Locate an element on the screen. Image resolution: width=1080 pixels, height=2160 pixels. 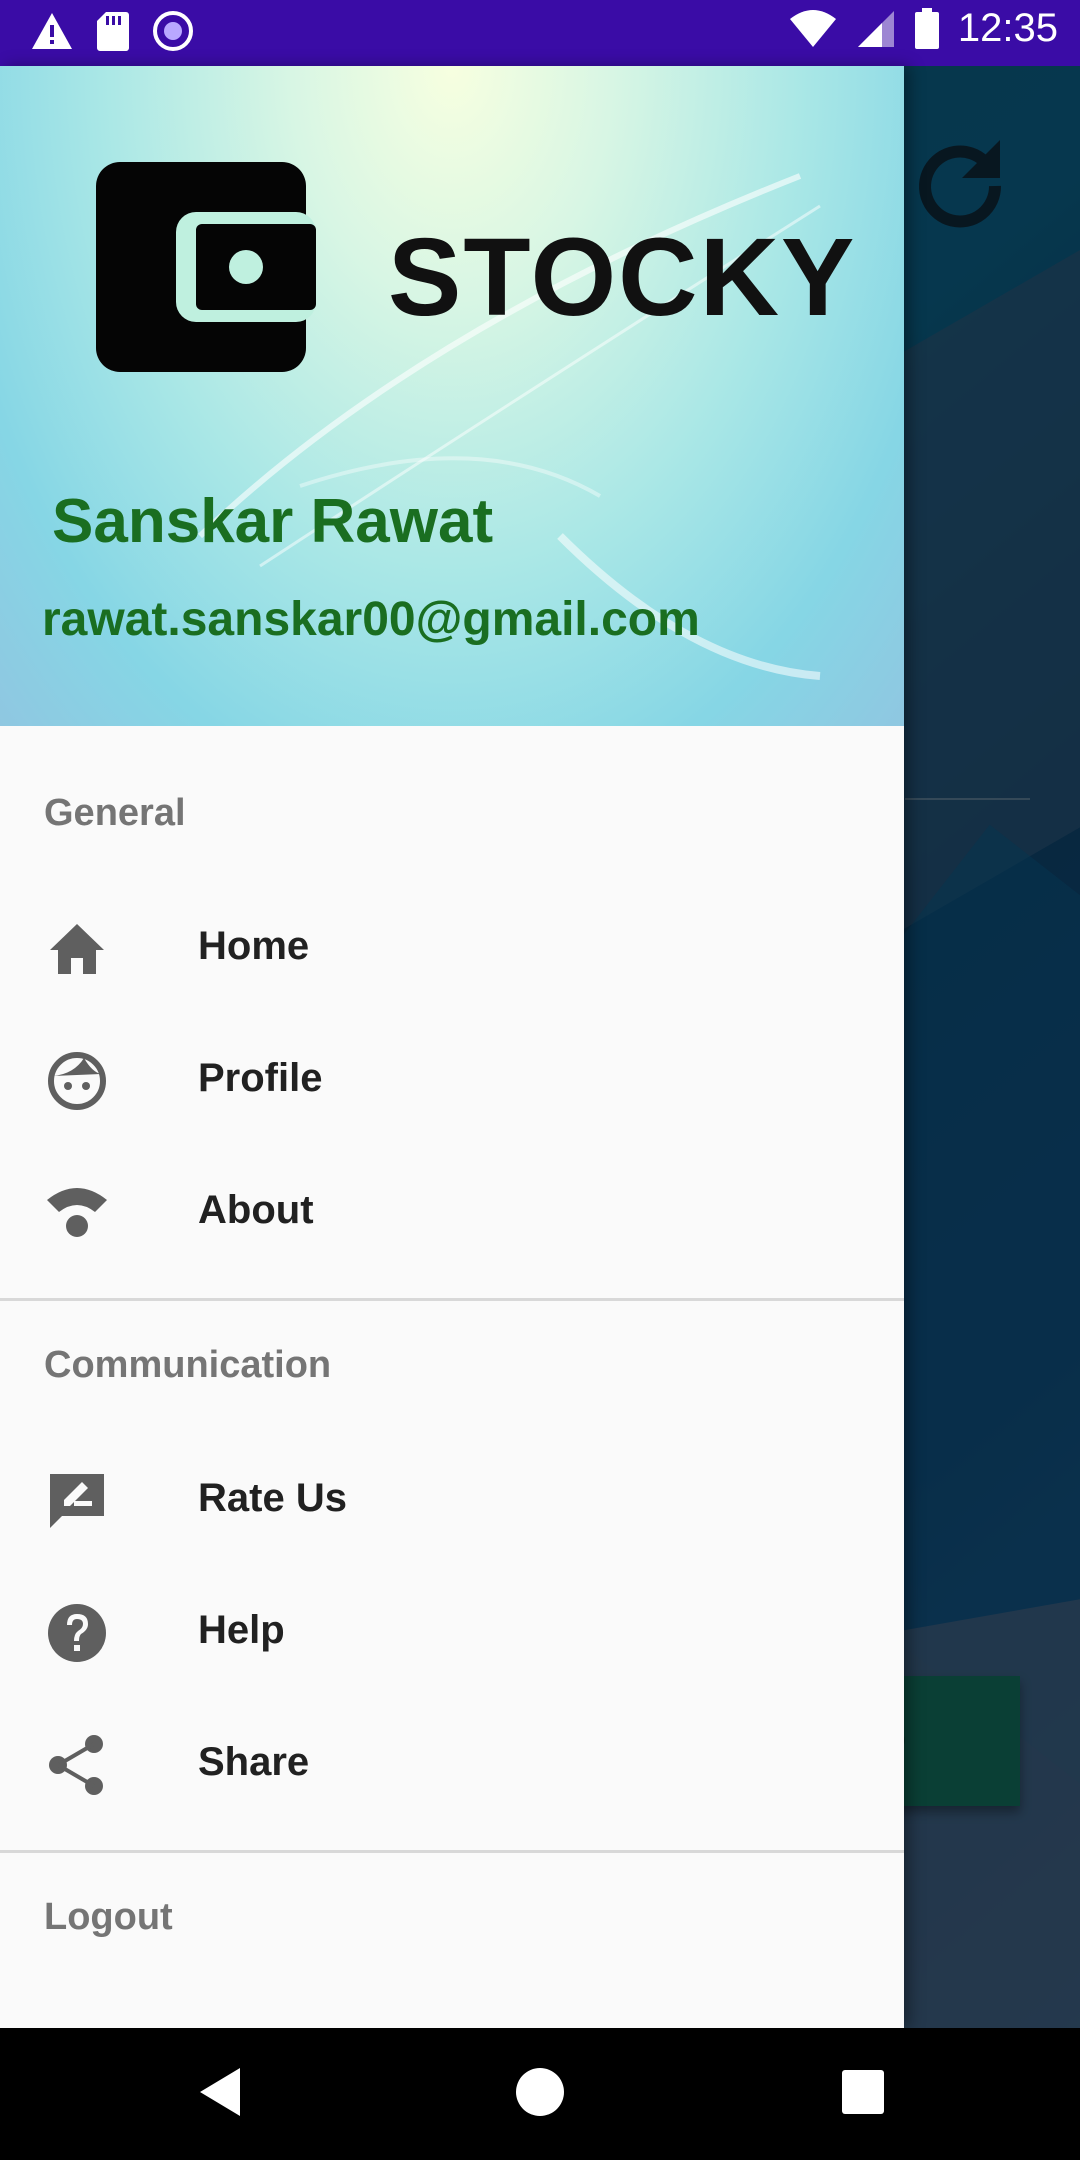
nav-item-help: Help is located at coordinates (452, 1630).